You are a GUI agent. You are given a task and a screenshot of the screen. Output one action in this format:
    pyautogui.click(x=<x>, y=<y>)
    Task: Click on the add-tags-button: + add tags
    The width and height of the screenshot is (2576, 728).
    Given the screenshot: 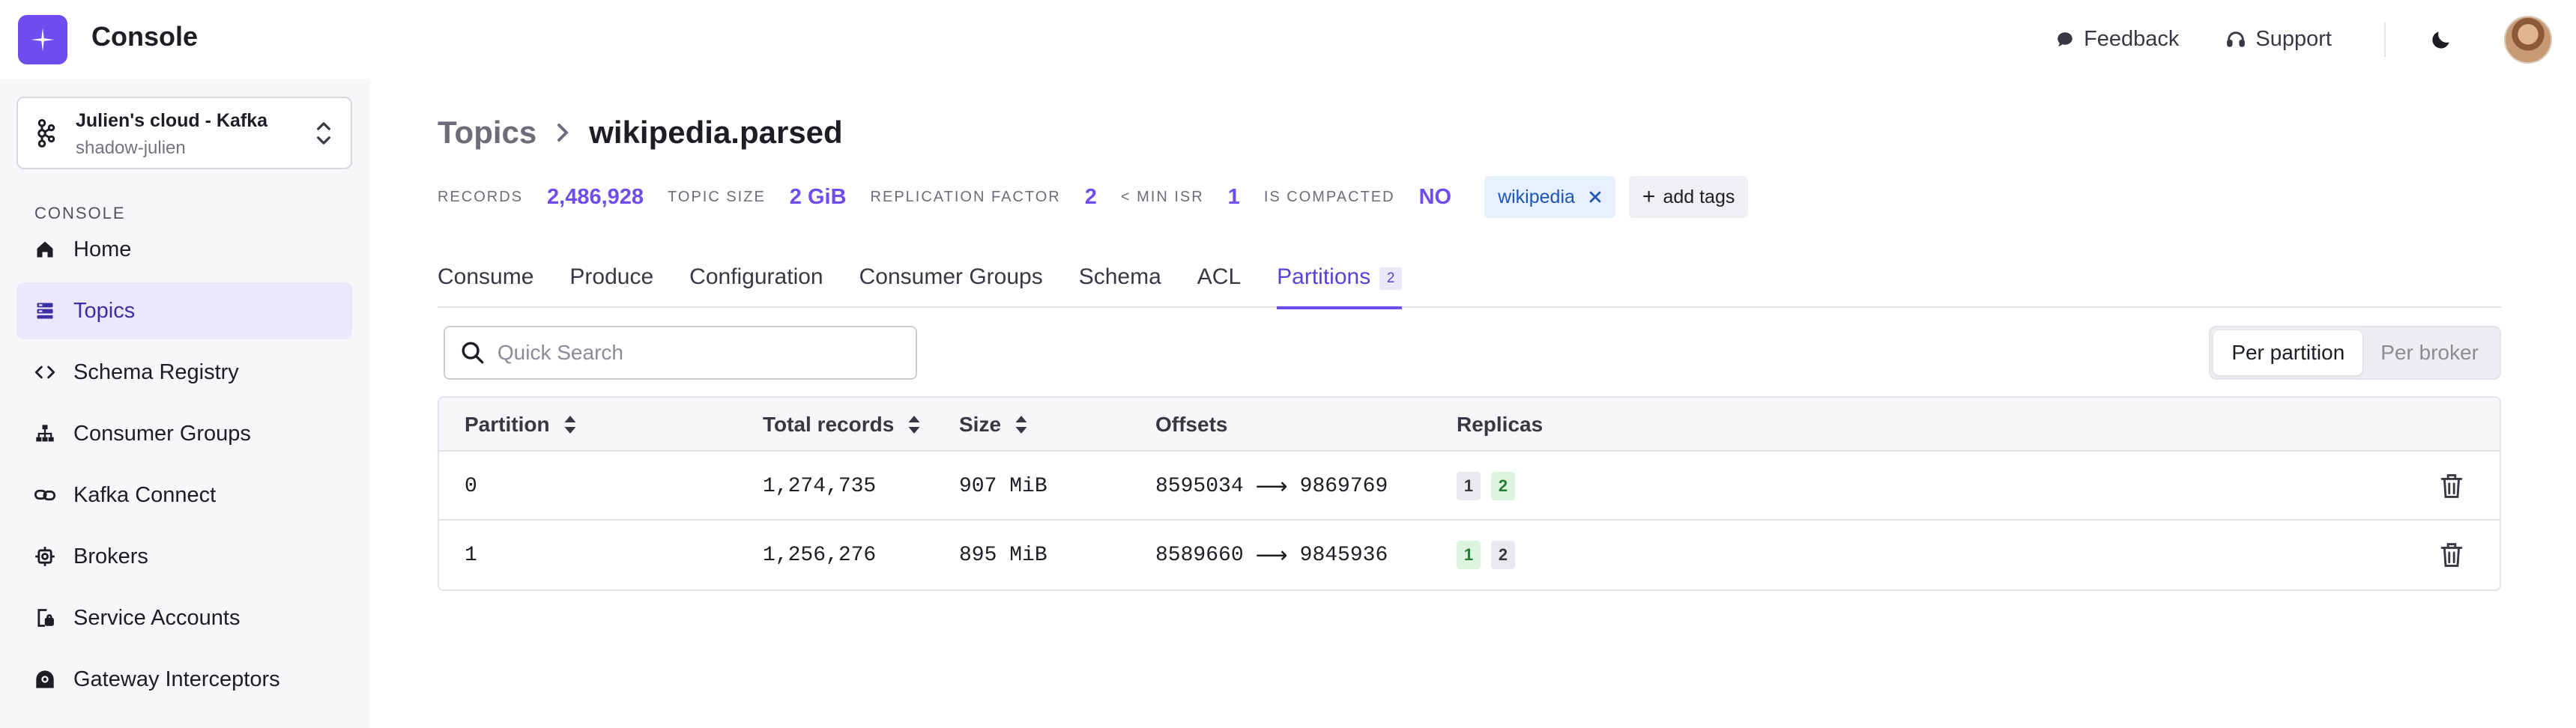 What is the action you would take?
    pyautogui.click(x=1688, y=197)
    